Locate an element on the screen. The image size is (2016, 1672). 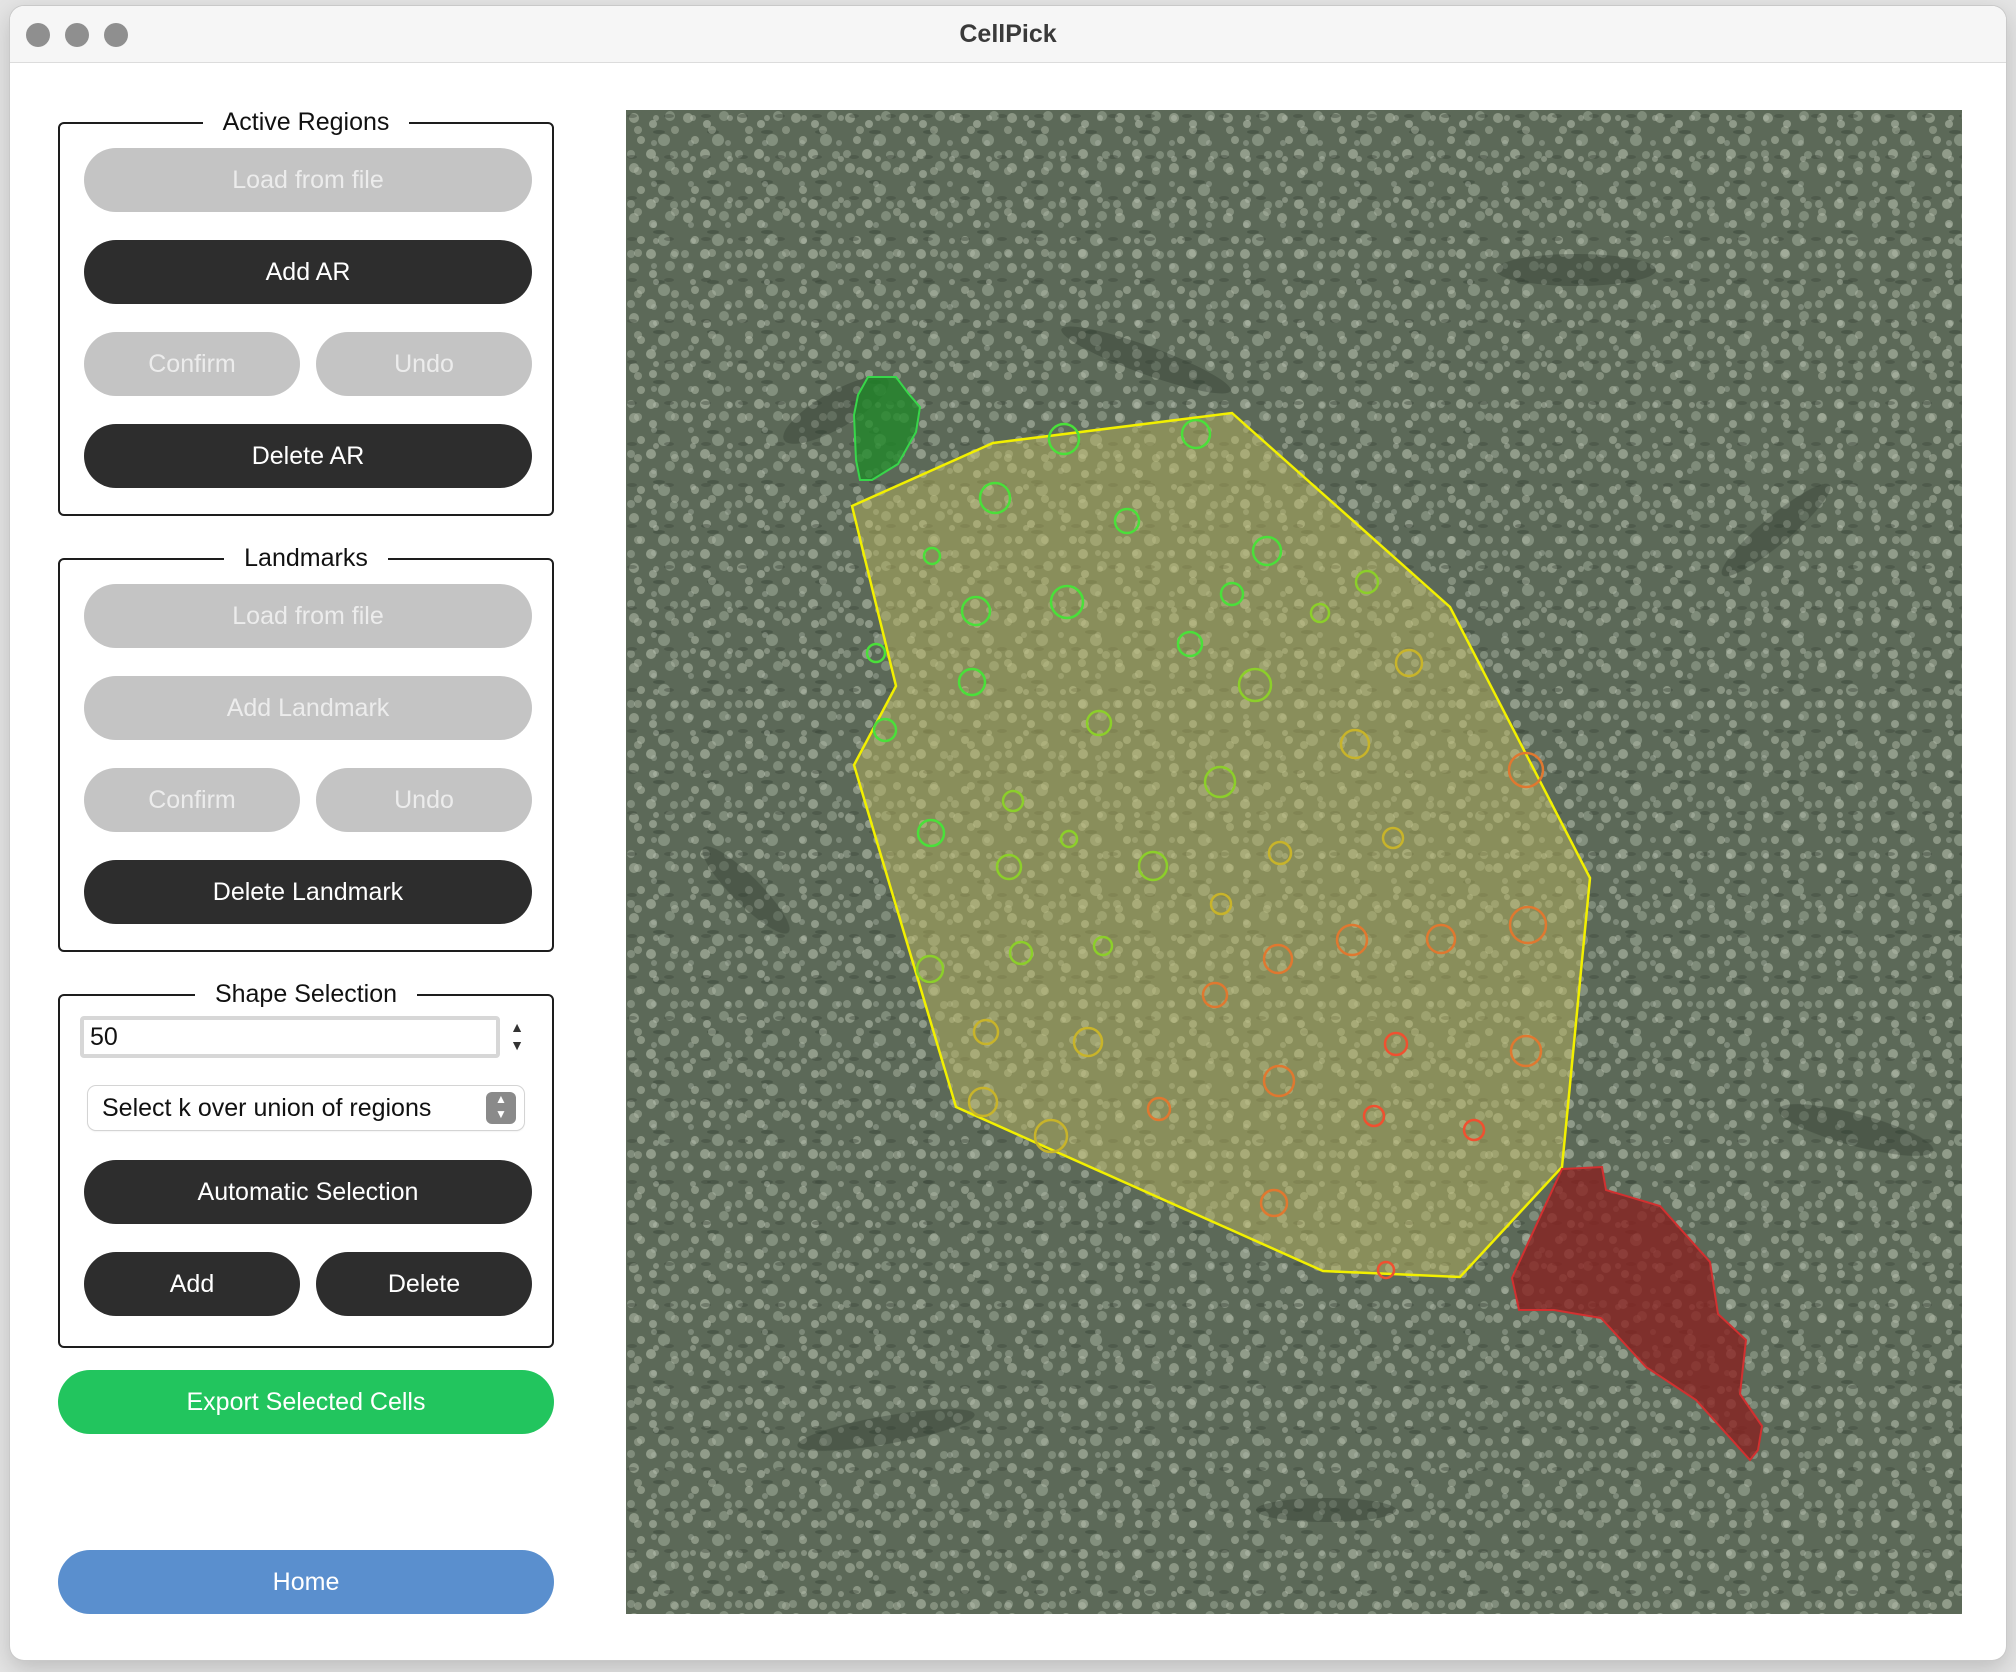
confirm-ar-button: Confirm is located at coordinates (192, 364).